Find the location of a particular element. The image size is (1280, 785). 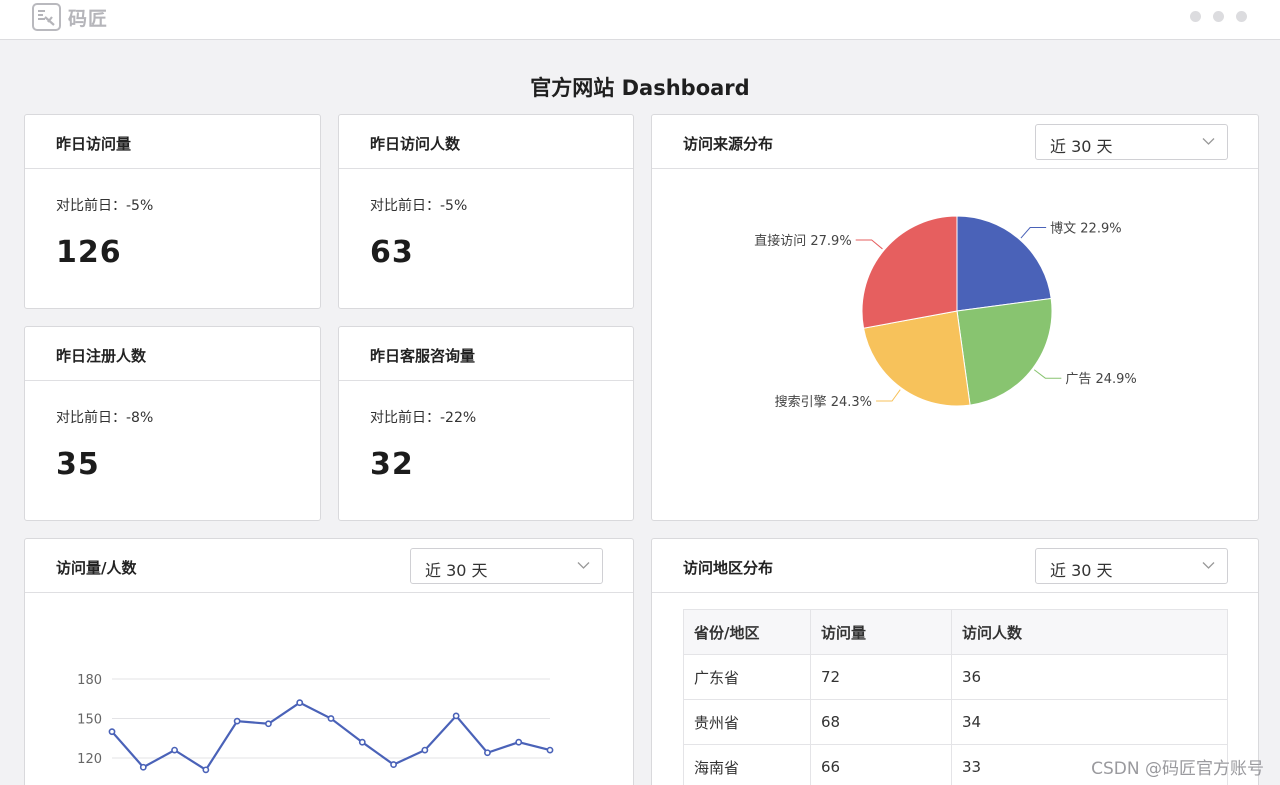

logo: 码匠 is located at coordinates (70, 17).